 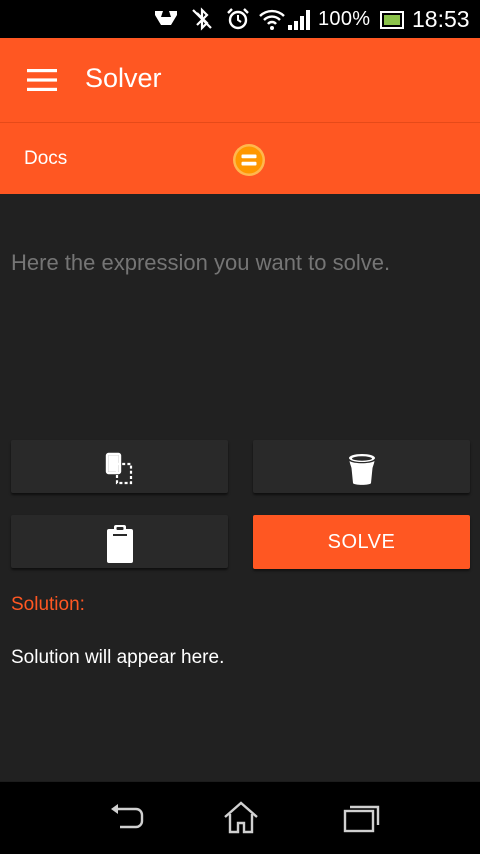 I want to click on back-icon, so click(x=127, y=816).